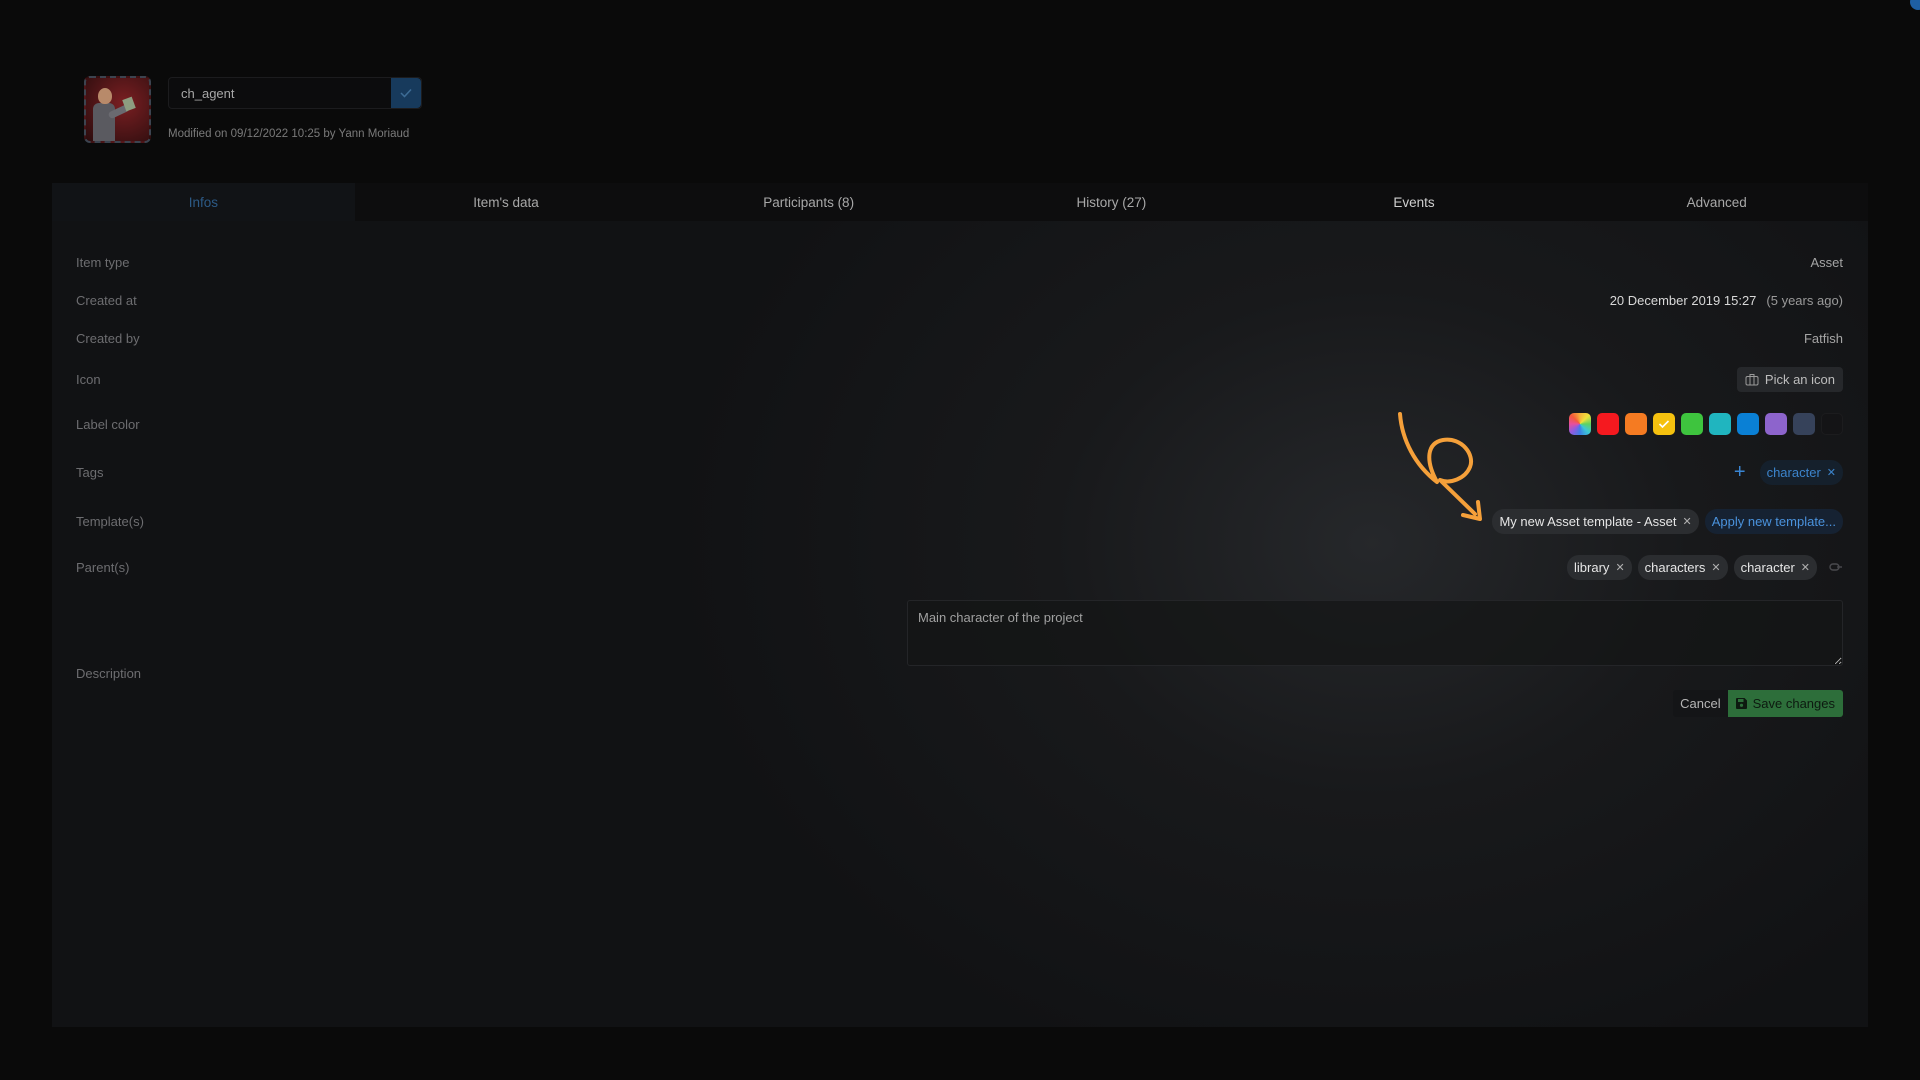  I want to click on template-chip: My new Asset template - Asset ✕, so click(1595, 521).